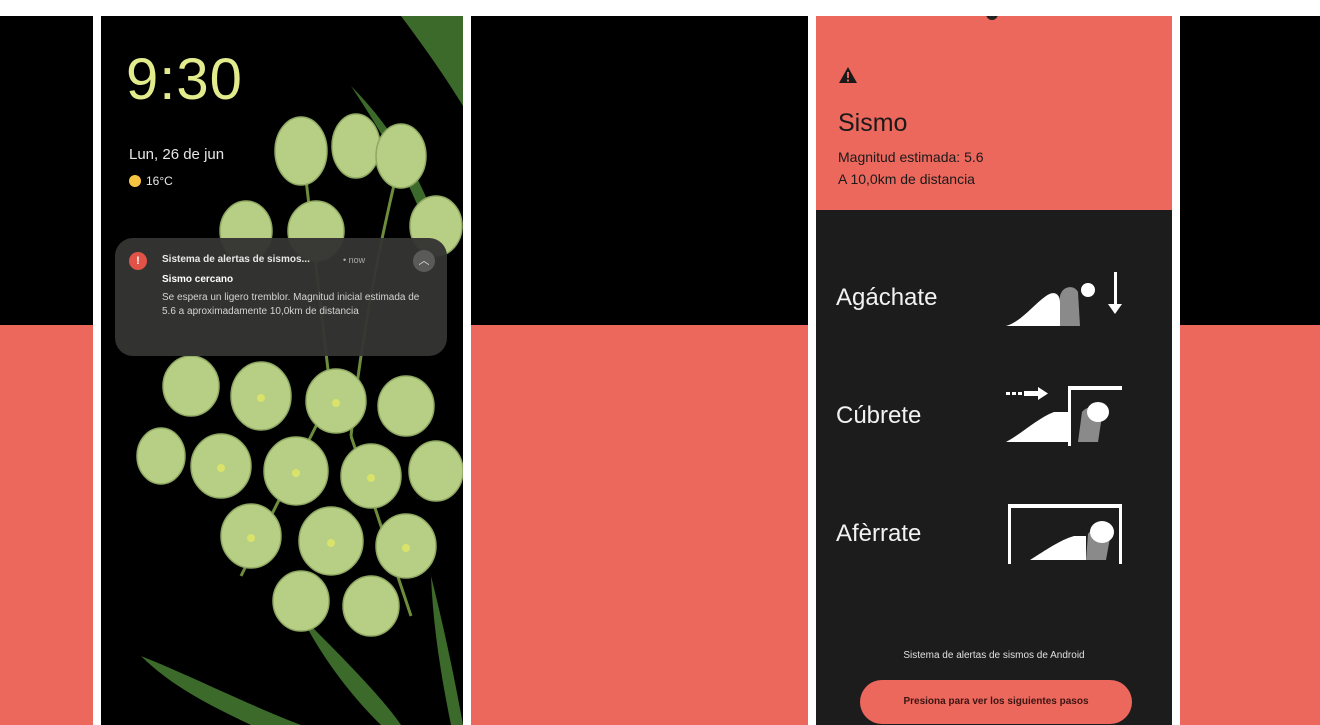 The image size is (1320, 725). Describe the element at coordinates (1064, 299) in the screenshot. I see `drop-illustration` at that location.